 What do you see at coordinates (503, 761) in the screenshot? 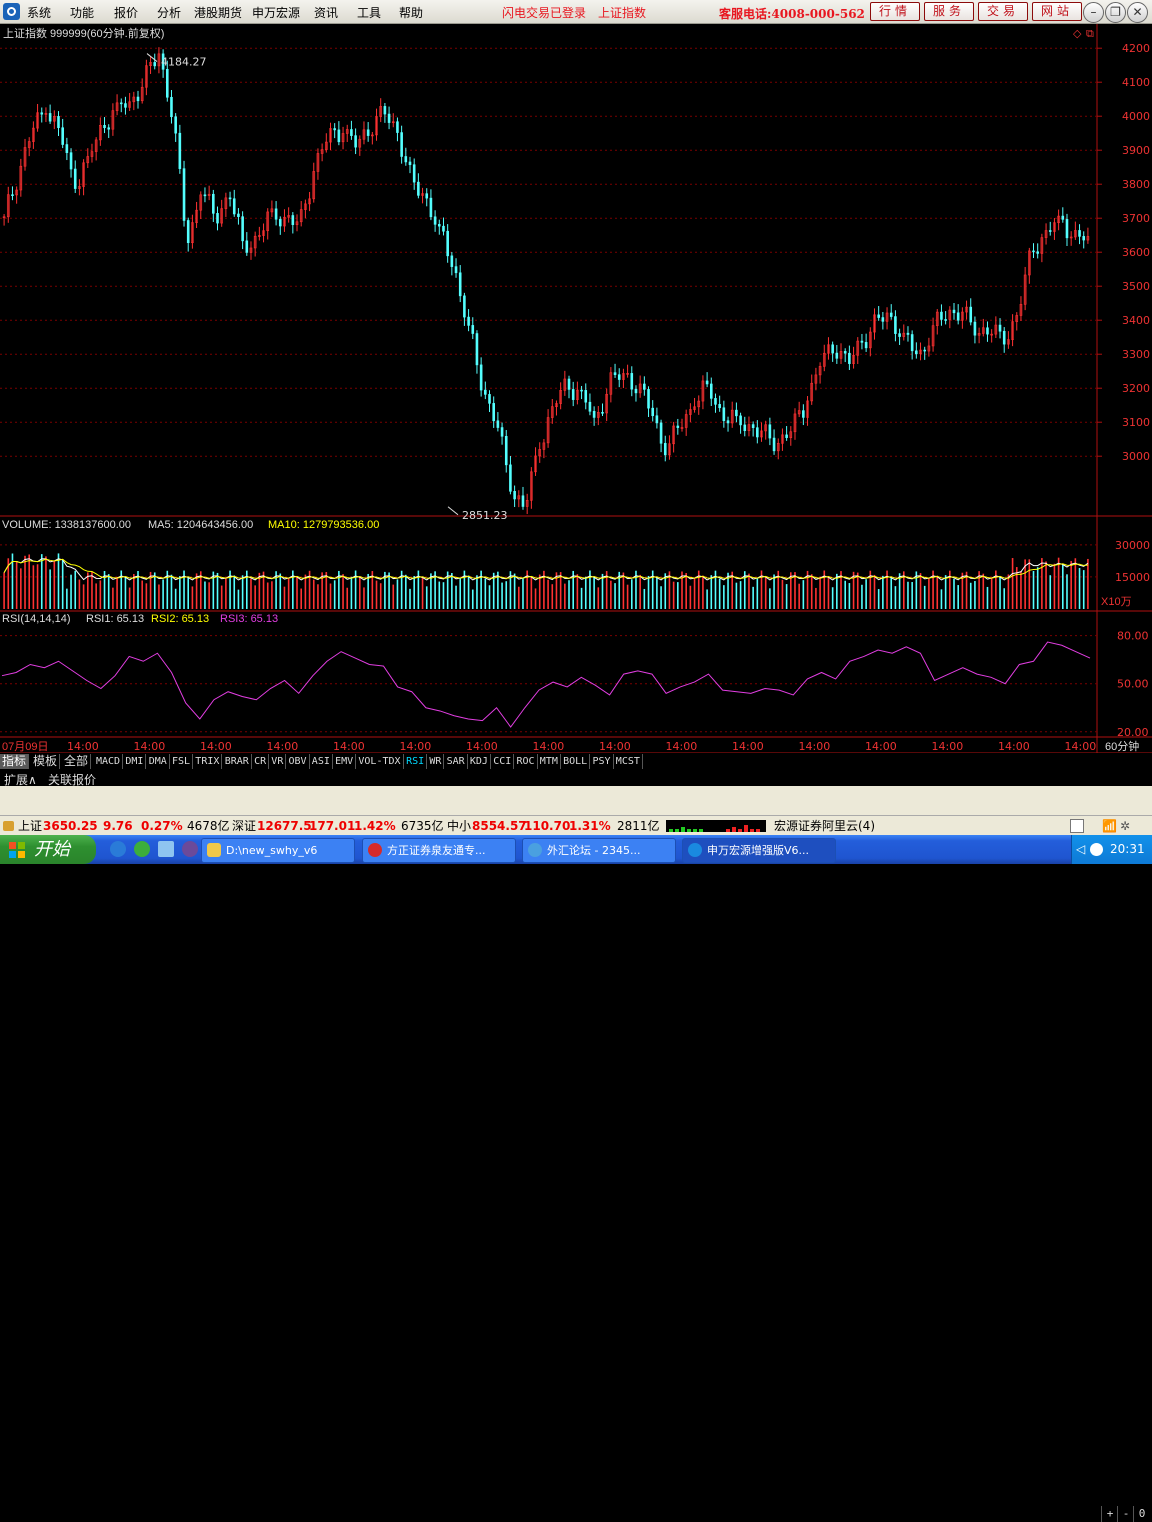
I see `tab-cci: CCI` at bounding box center [503, 761].